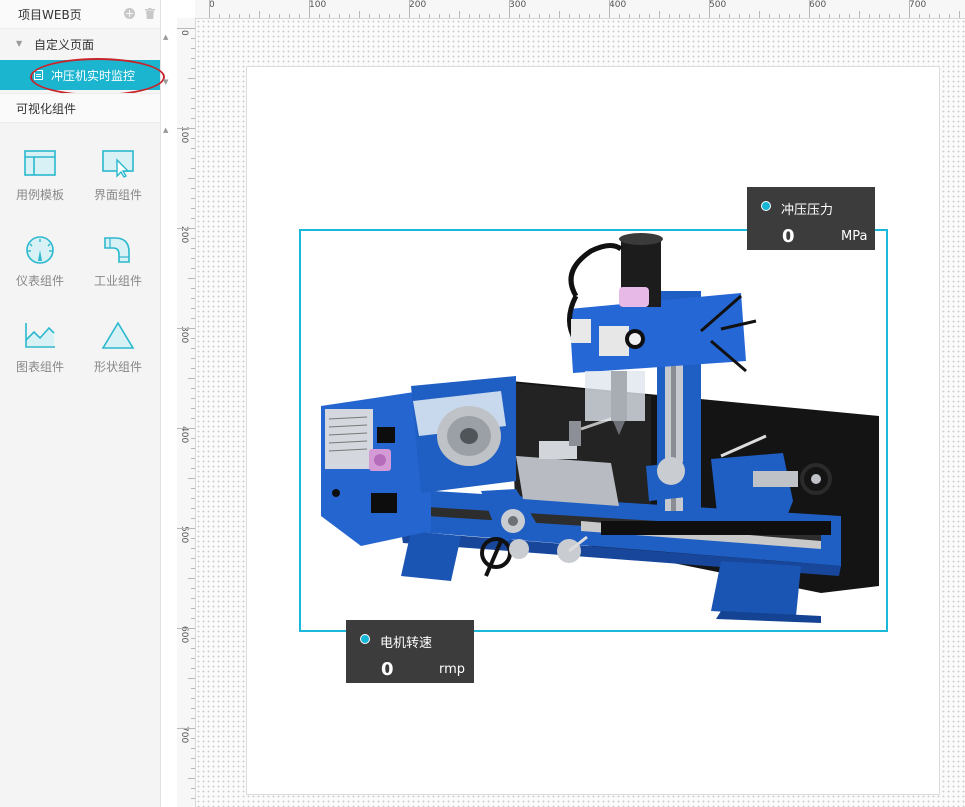 This screenshot has height=807, width=965. I want to click on tree-item-selected-page: 冲压机实时监控, so click(80, 75).